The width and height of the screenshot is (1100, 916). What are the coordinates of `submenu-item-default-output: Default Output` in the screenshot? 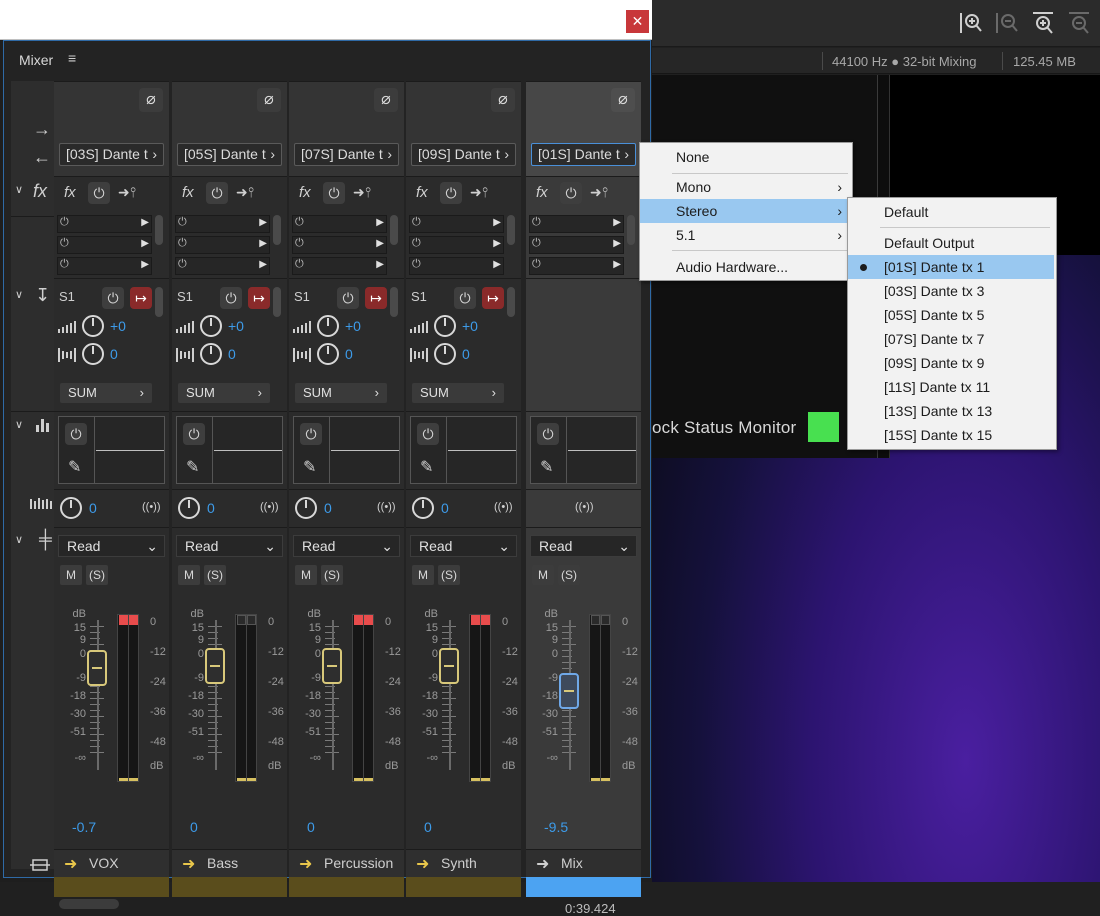 It's located at (952, 243).